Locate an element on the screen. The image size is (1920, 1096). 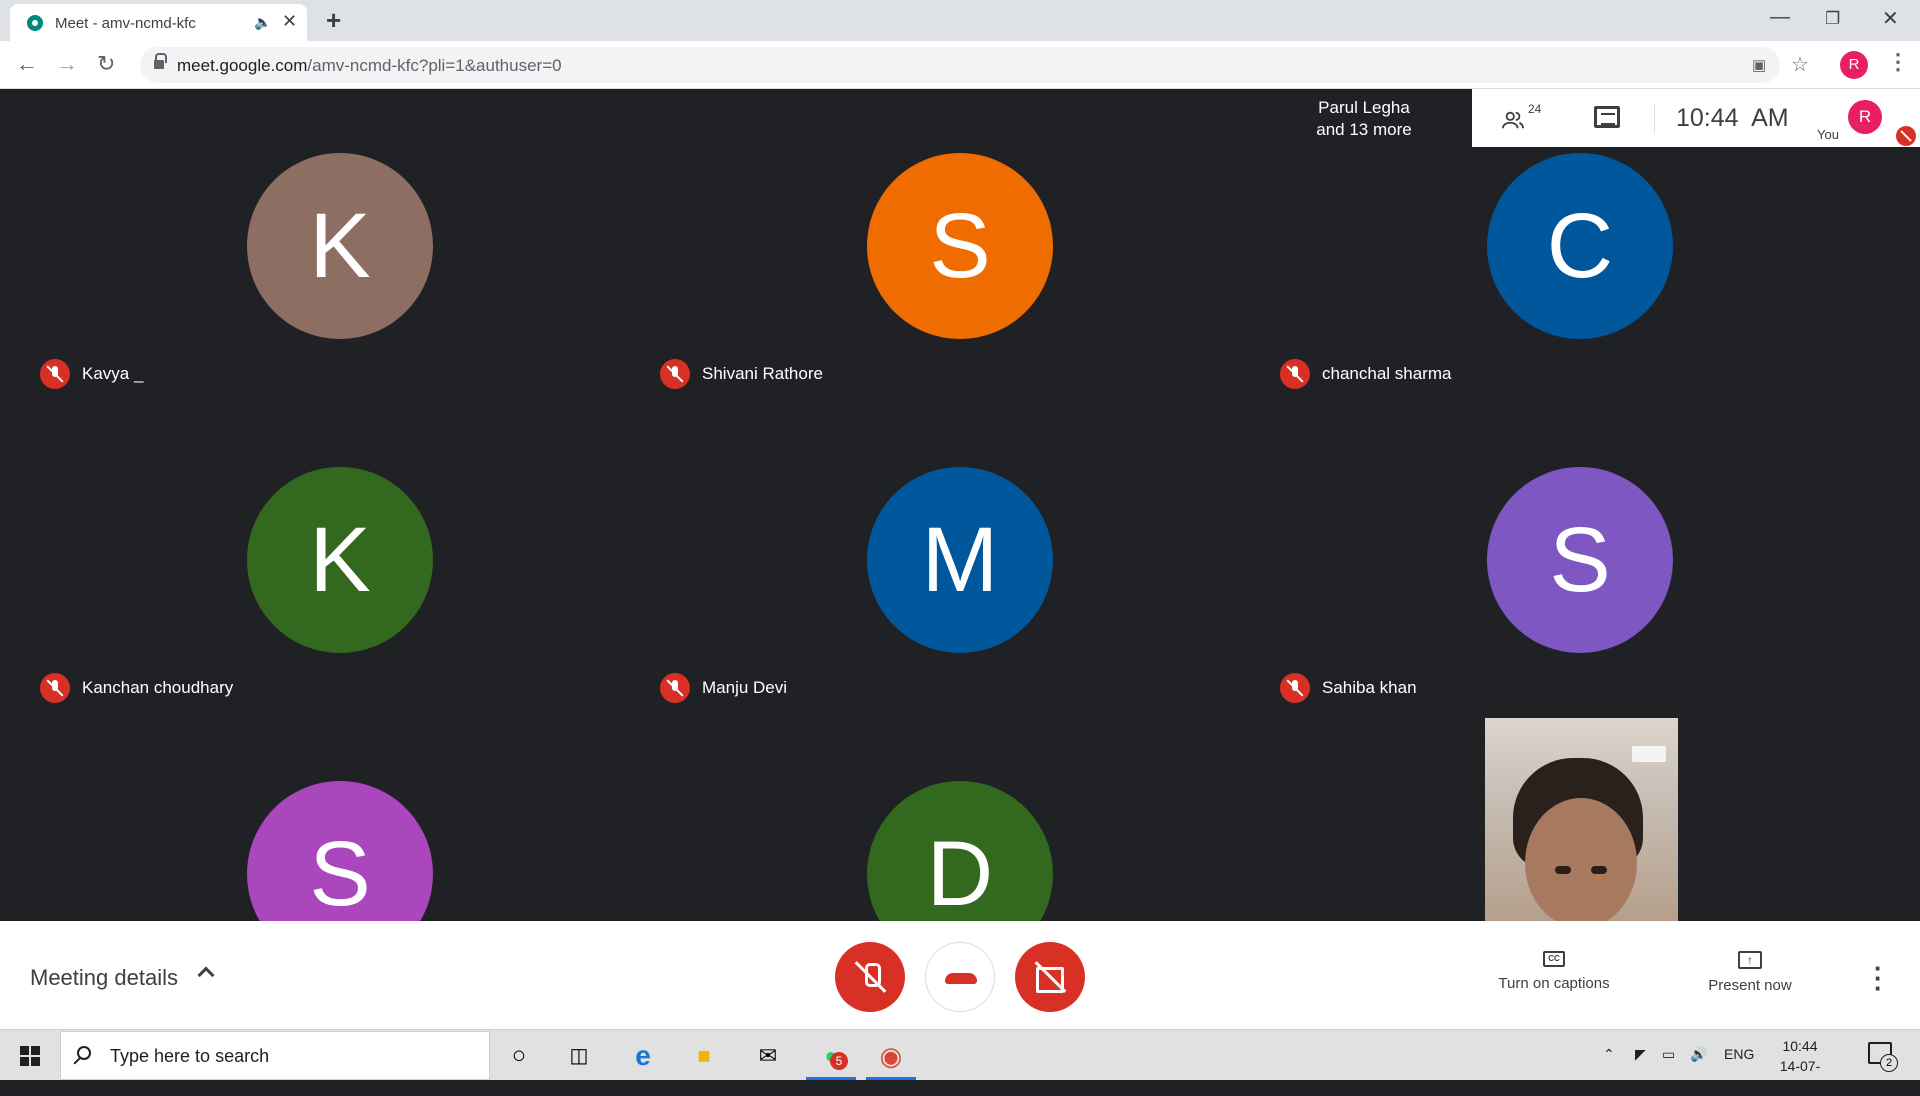
divider is located at coordinates (1654, 118).